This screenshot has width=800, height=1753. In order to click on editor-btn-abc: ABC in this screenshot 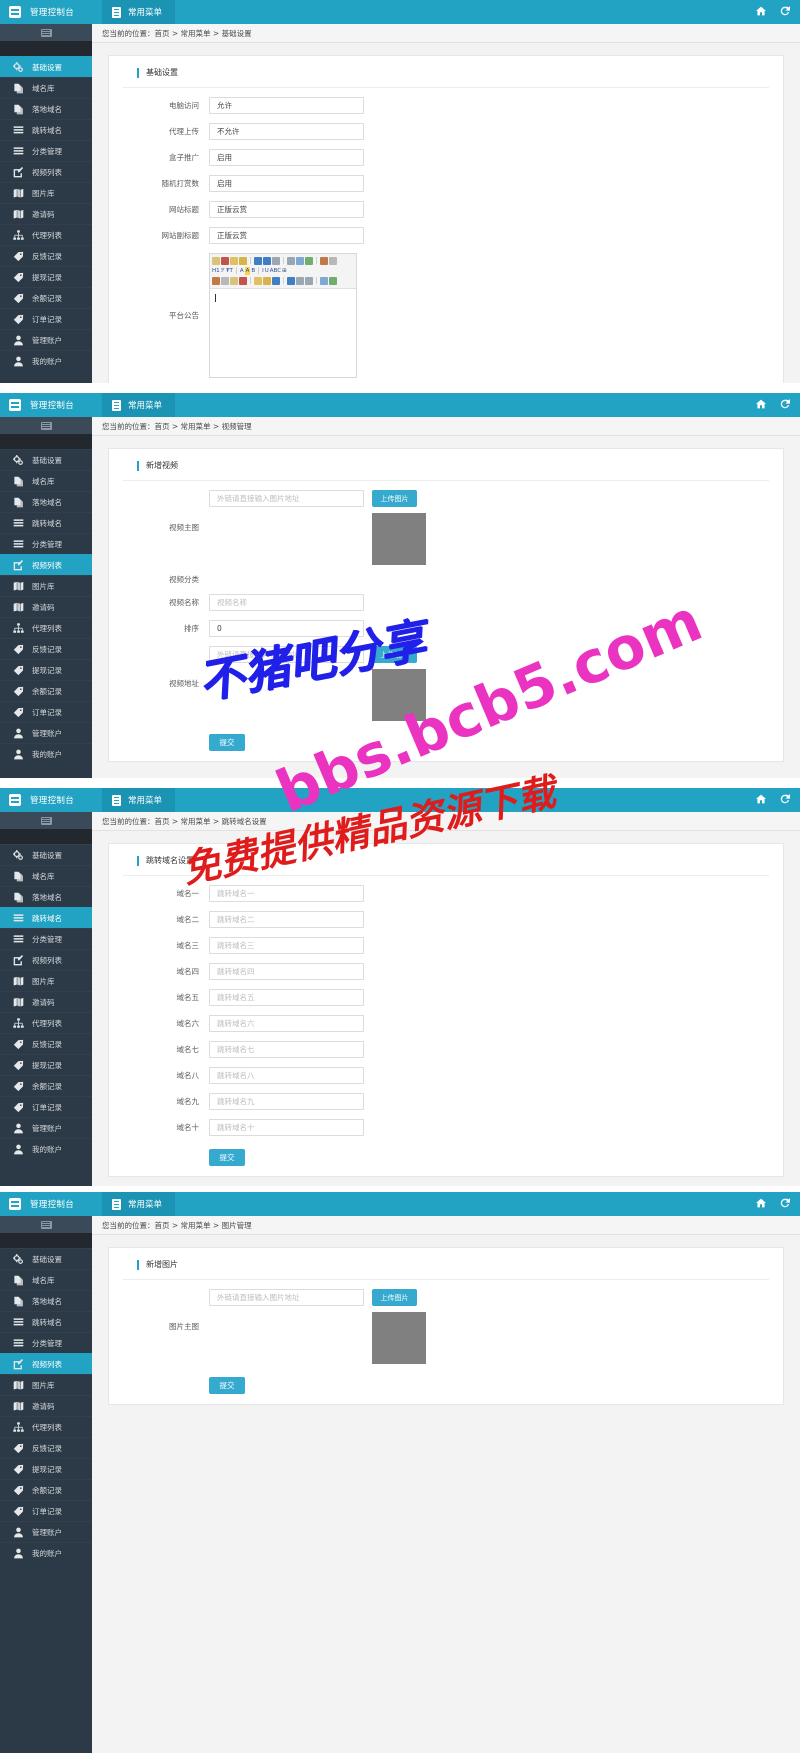, I will do `click(275, 271)`.